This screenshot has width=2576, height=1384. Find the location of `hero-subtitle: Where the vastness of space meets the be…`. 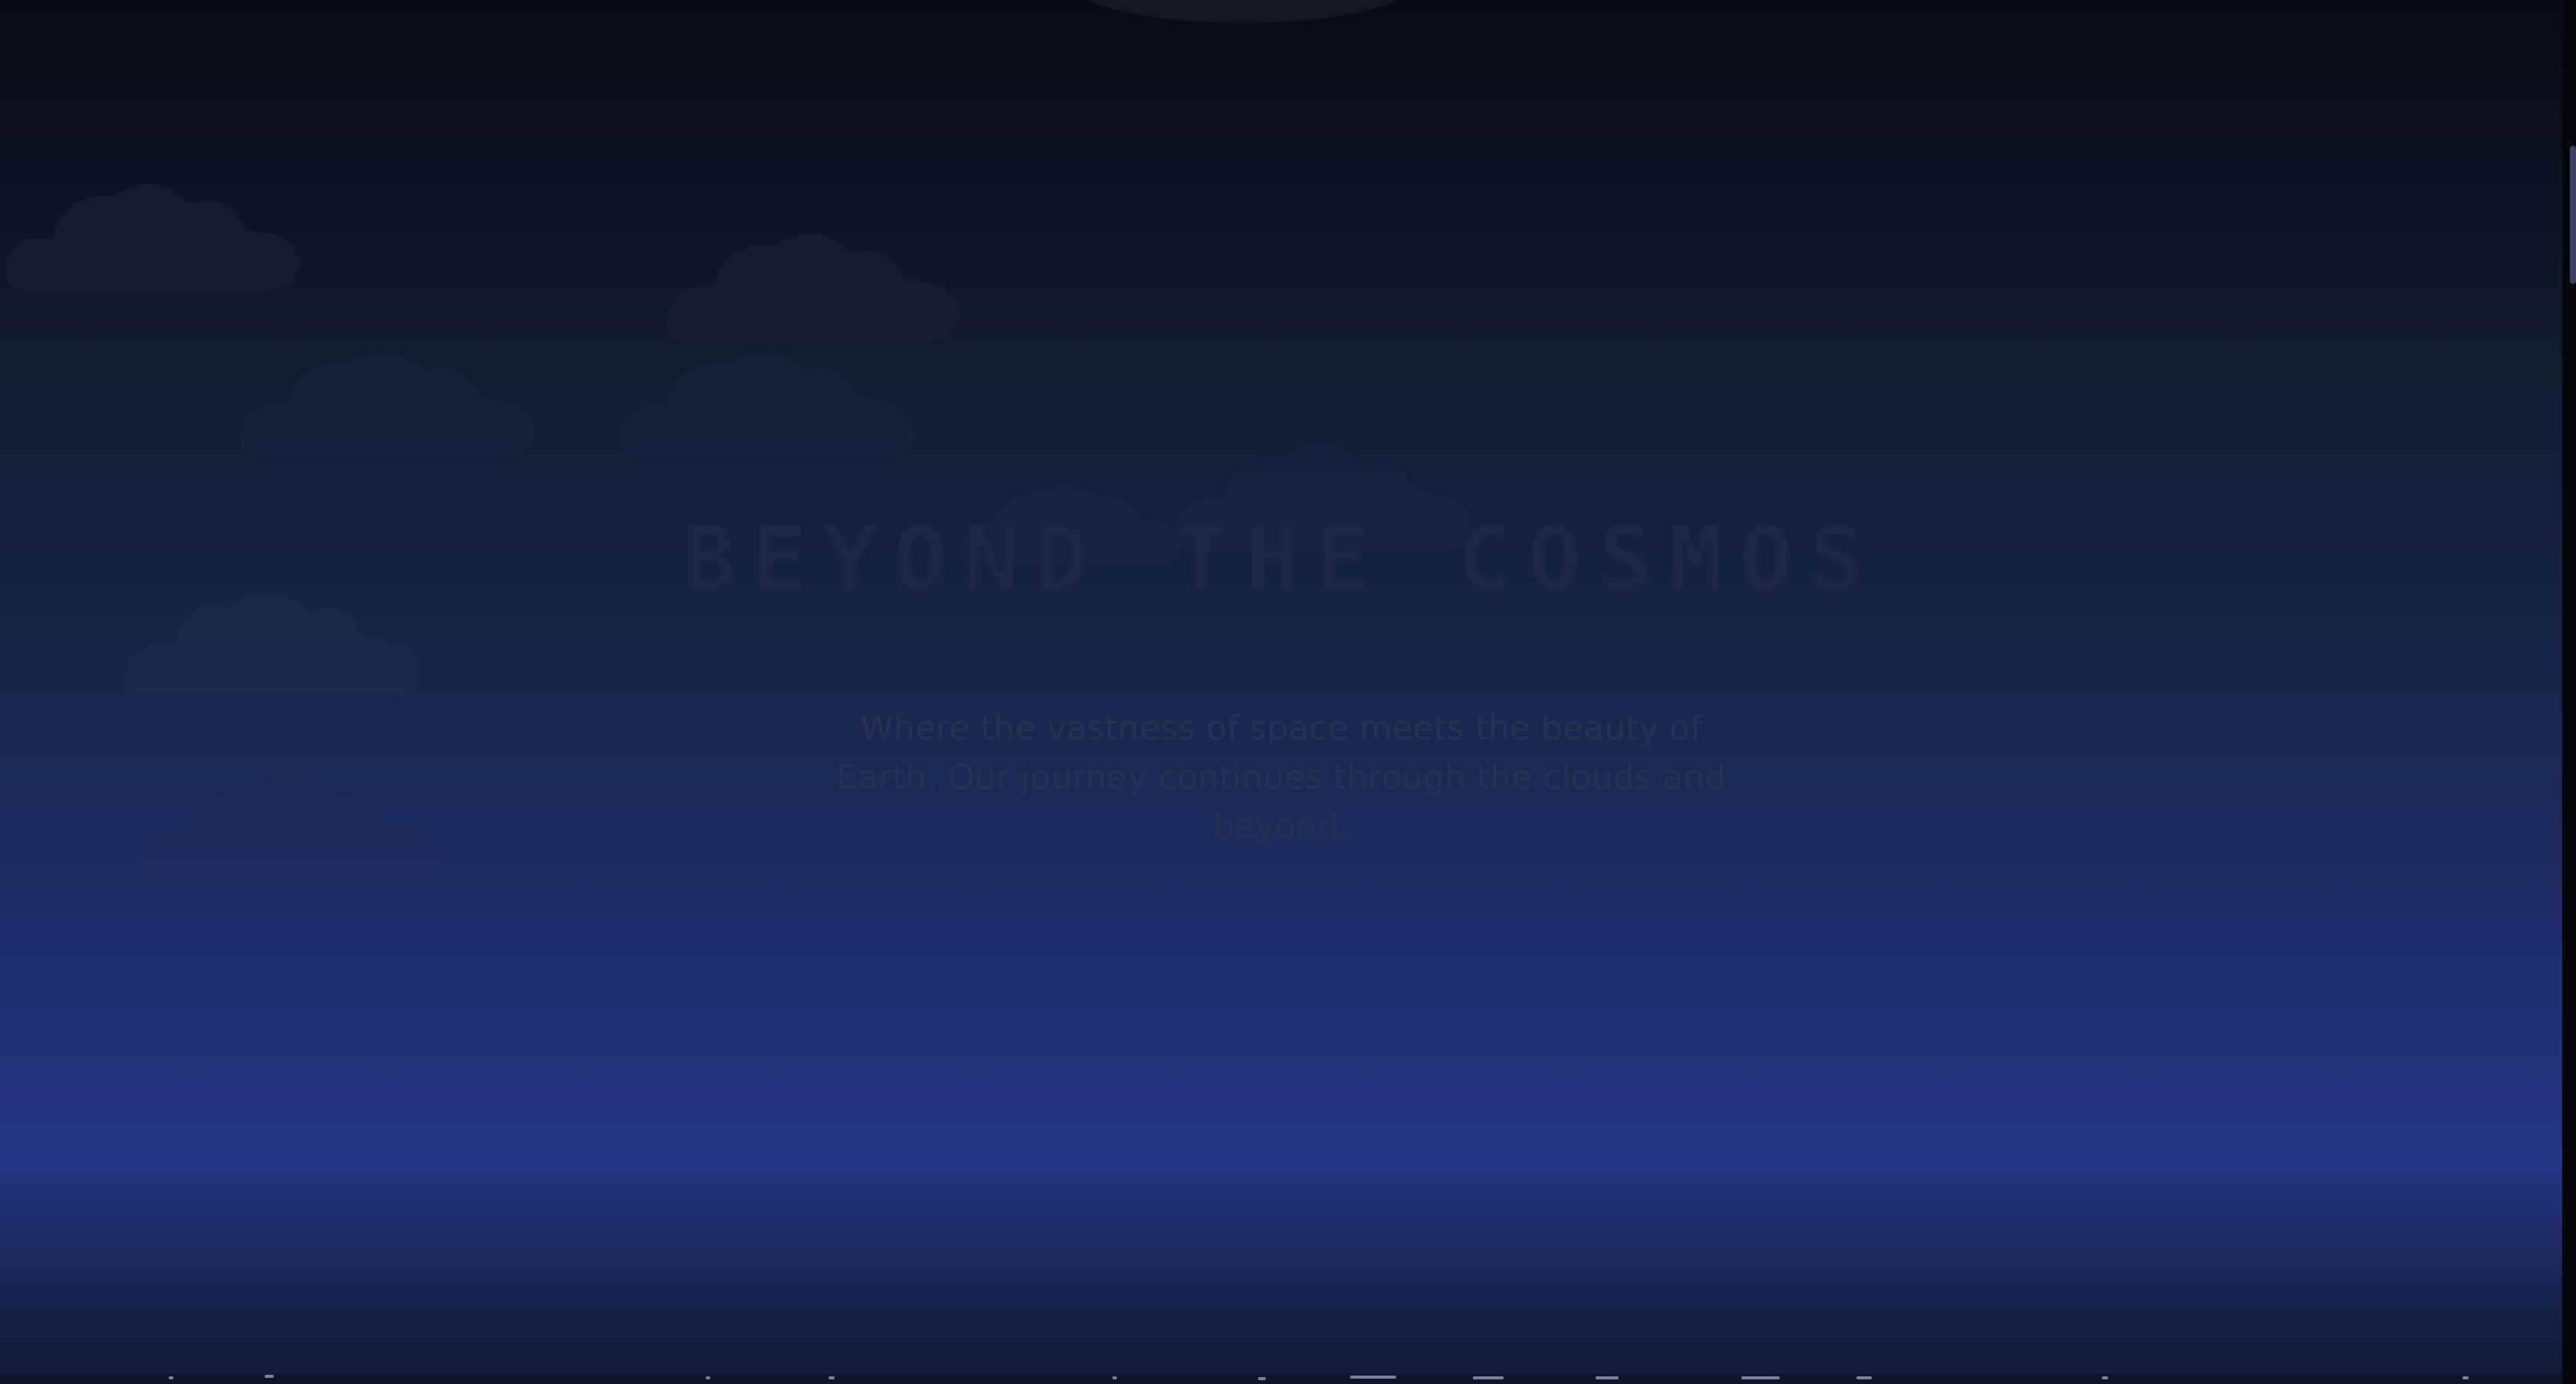

hero-subtitle: Where the vastness of space meets the be… is located at coordinates (1281, 777).